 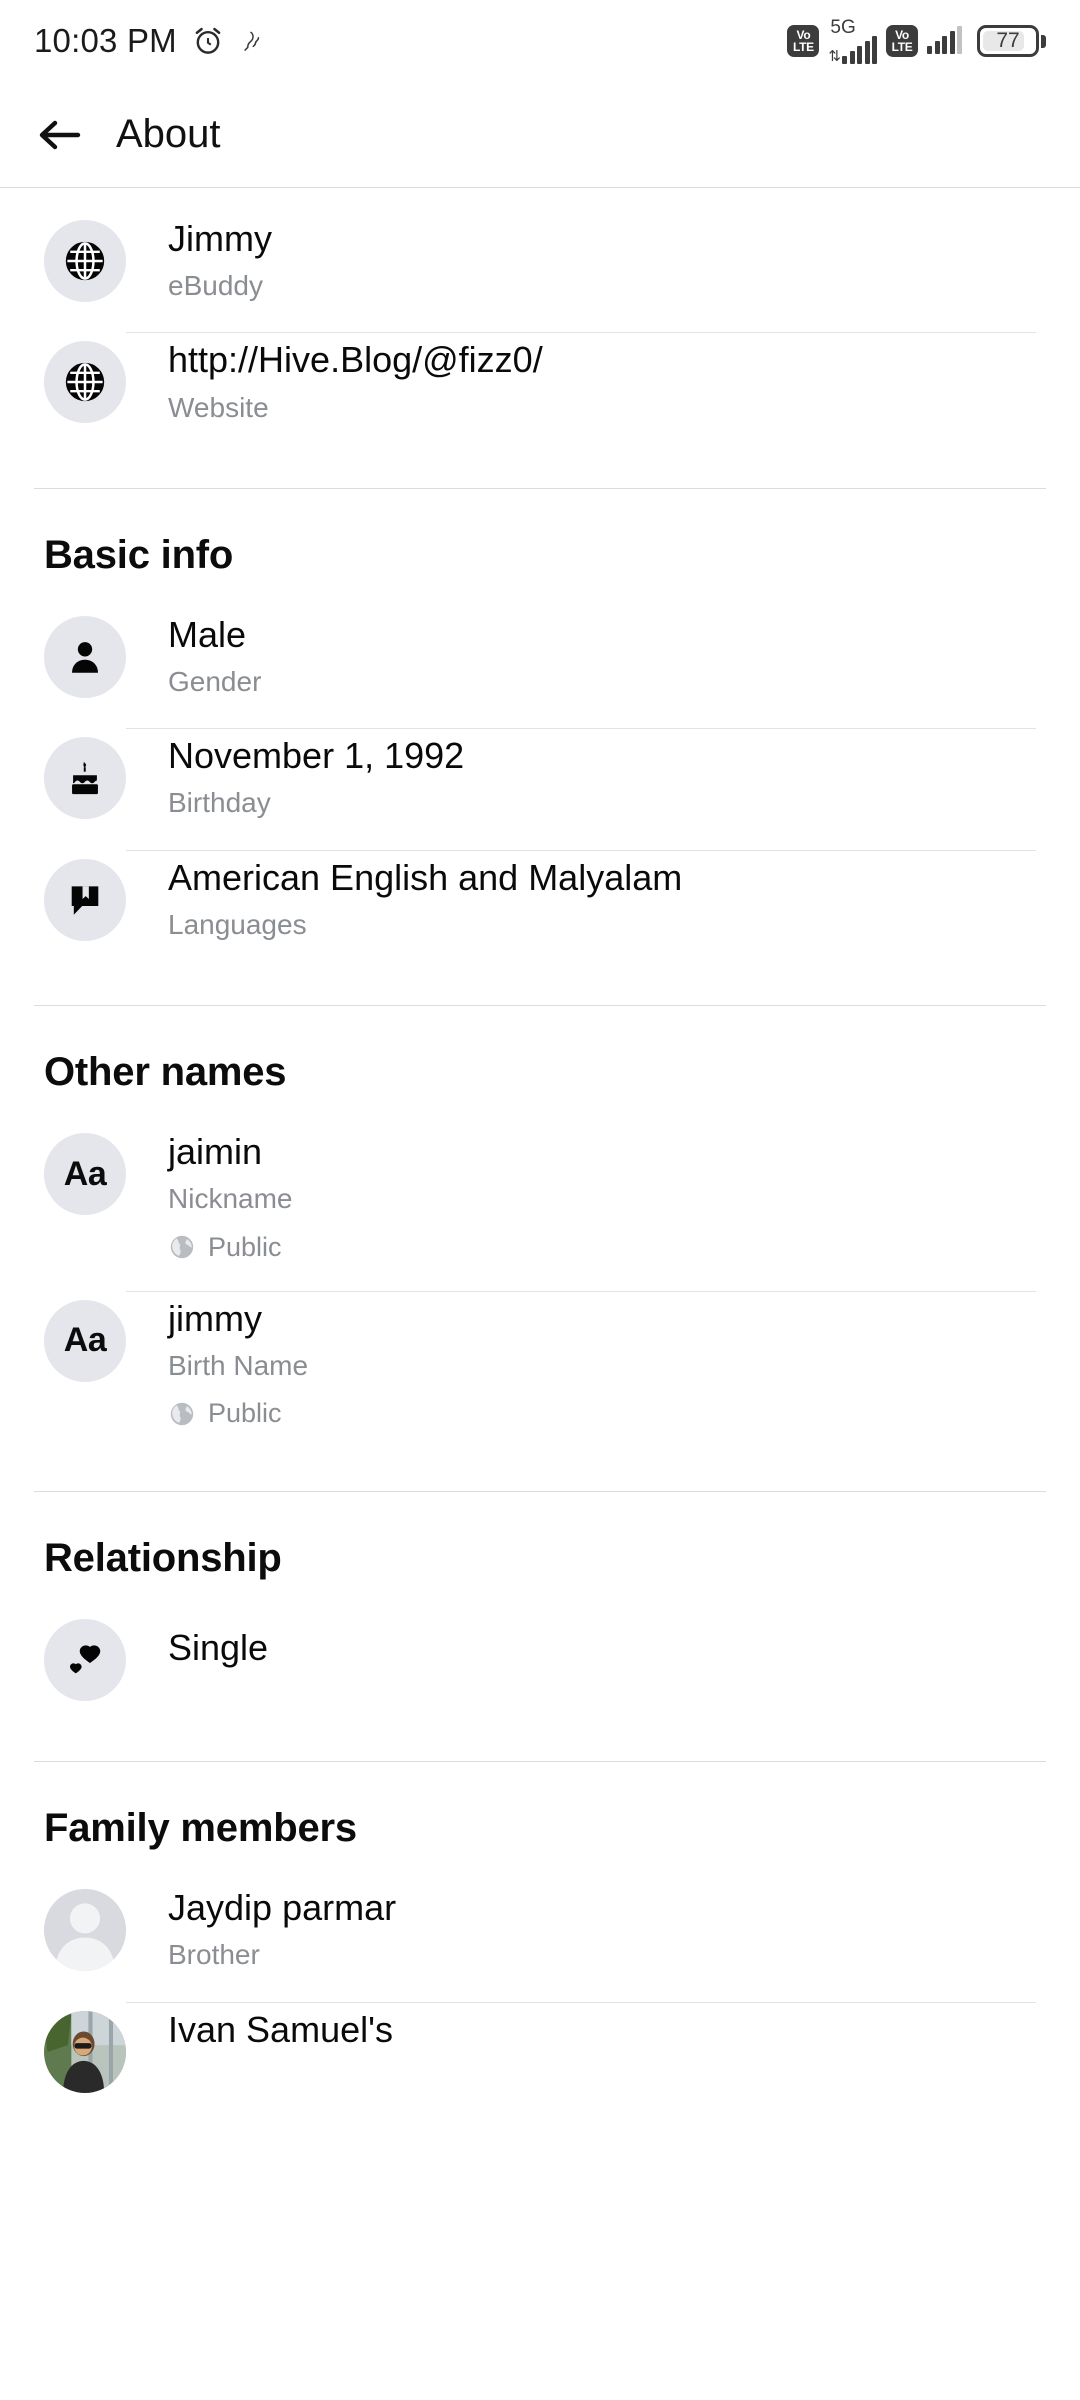 I want to click on section-relationship: Relationship Single, so click(x=540, y=1627).